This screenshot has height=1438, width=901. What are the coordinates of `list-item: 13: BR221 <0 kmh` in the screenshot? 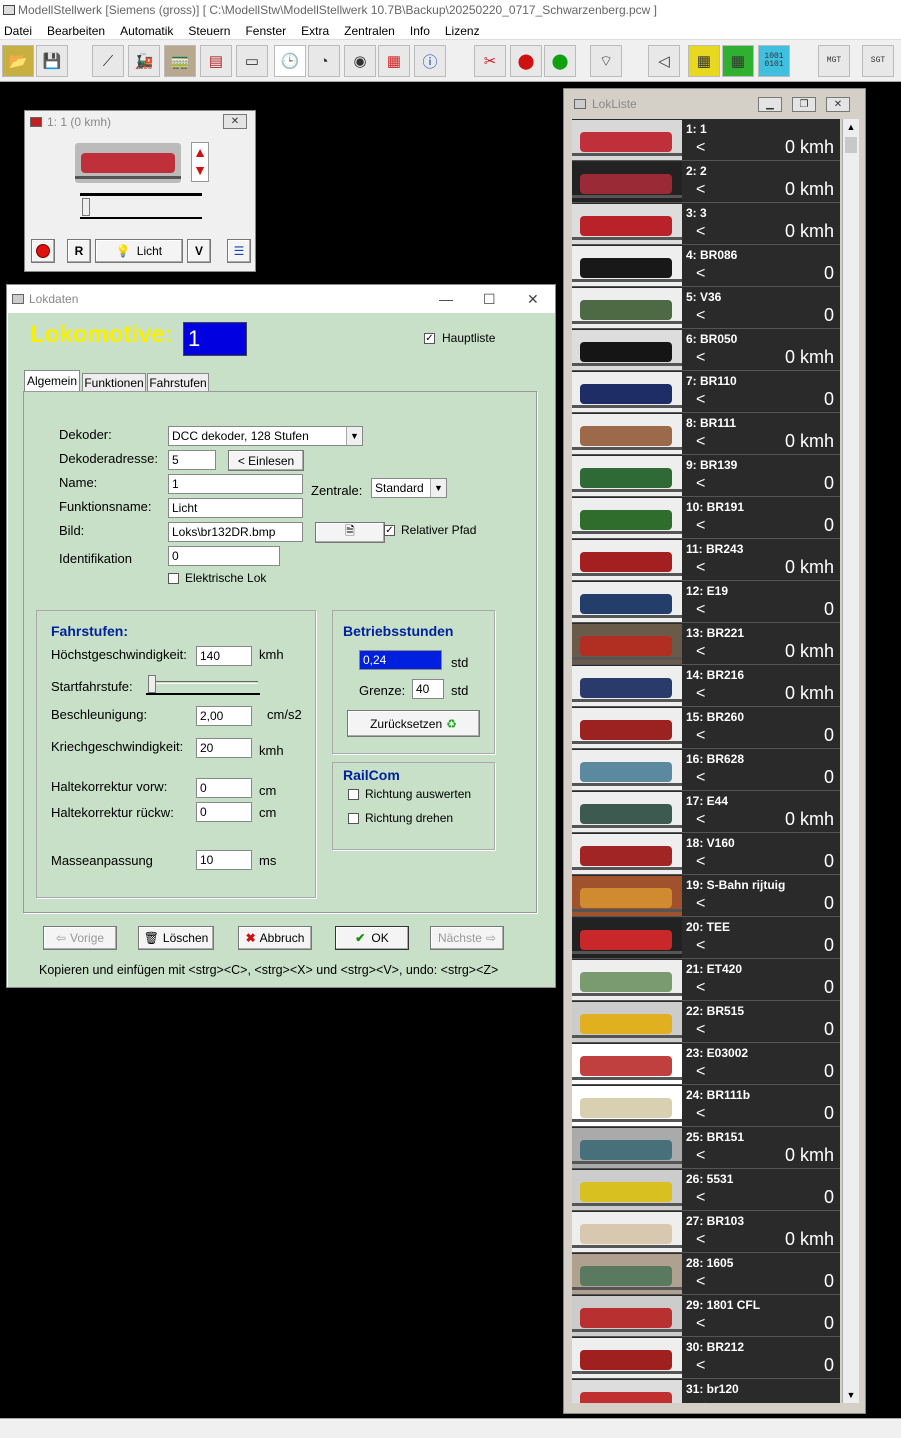 It's located at (706, 644).